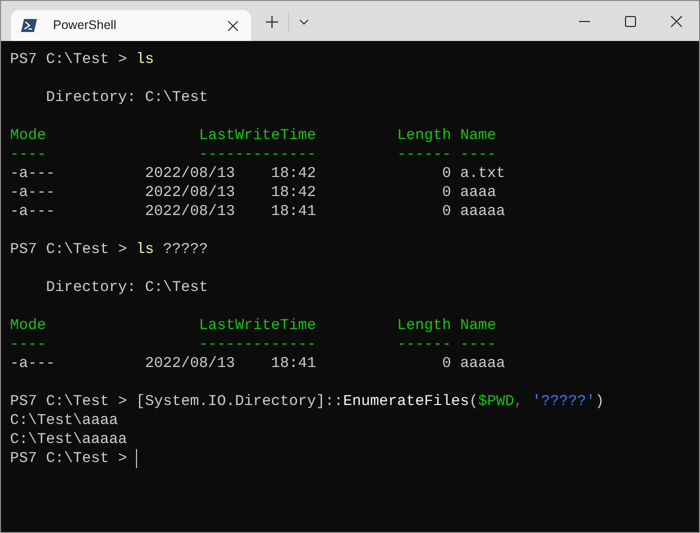 The width and height of the screenshot is (700, 533). Describe the element at coordinates (258, 173) in the screenshot. I see `terminal-line: -a--- 2022/08/13 18:42 0 a.txt` at that location.